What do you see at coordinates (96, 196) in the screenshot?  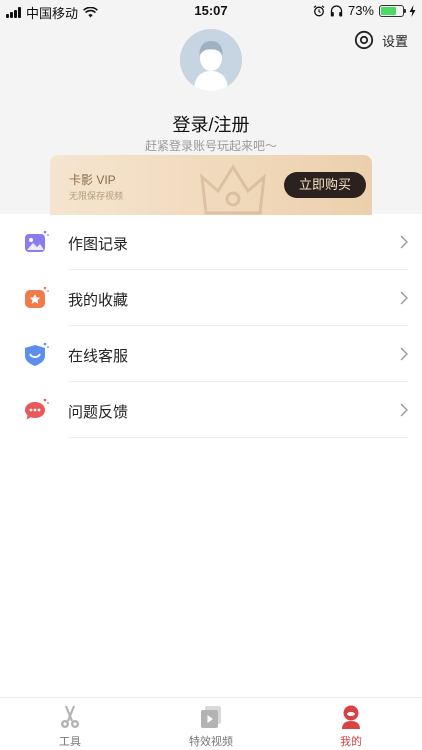 I see `vip-description: 无限保存视频` at bounding box center [96, 196].